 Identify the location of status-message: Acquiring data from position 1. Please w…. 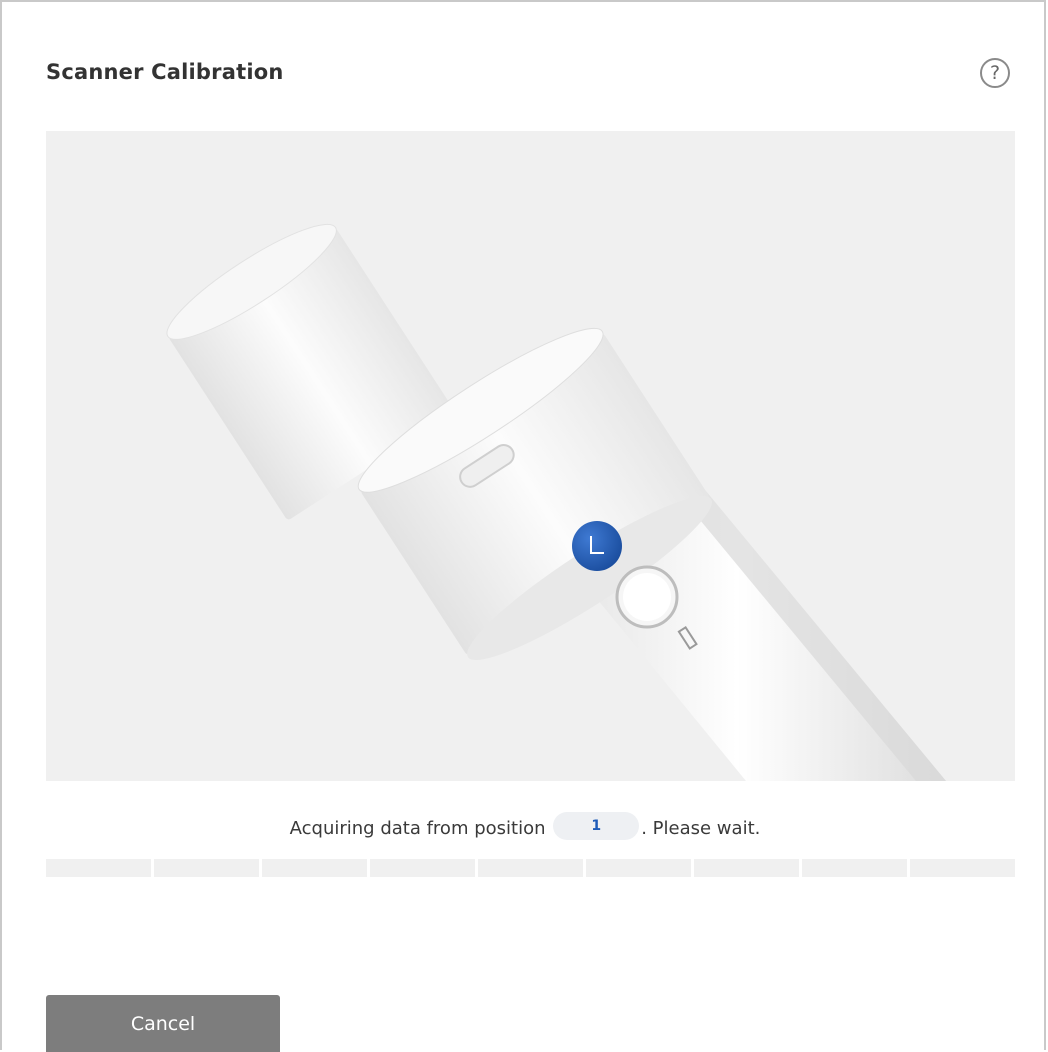
(525, 826).